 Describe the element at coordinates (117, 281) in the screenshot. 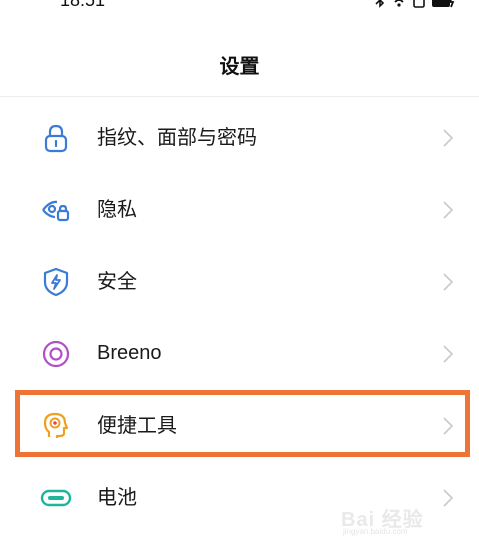

I see `settings-item-label: 安全` at that location.